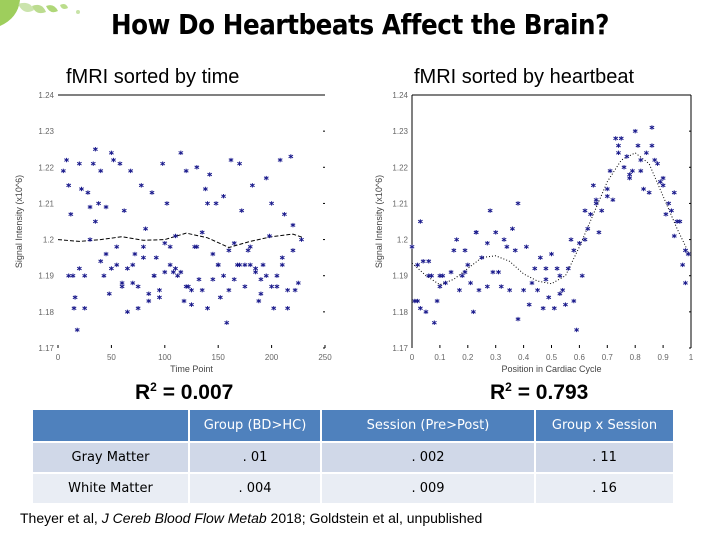 The height and width of the screenshot is (540, 720). What do you see at coordinates (110, 488) in the screenshot?
I see `table-row-label: White Matter` at bounding box center [110, 488].